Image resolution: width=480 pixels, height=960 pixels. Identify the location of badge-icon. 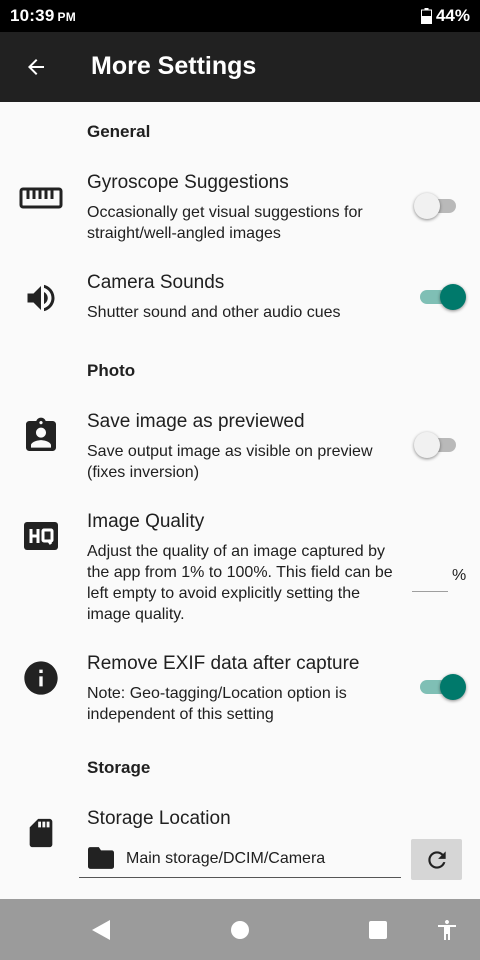
(41, 436).